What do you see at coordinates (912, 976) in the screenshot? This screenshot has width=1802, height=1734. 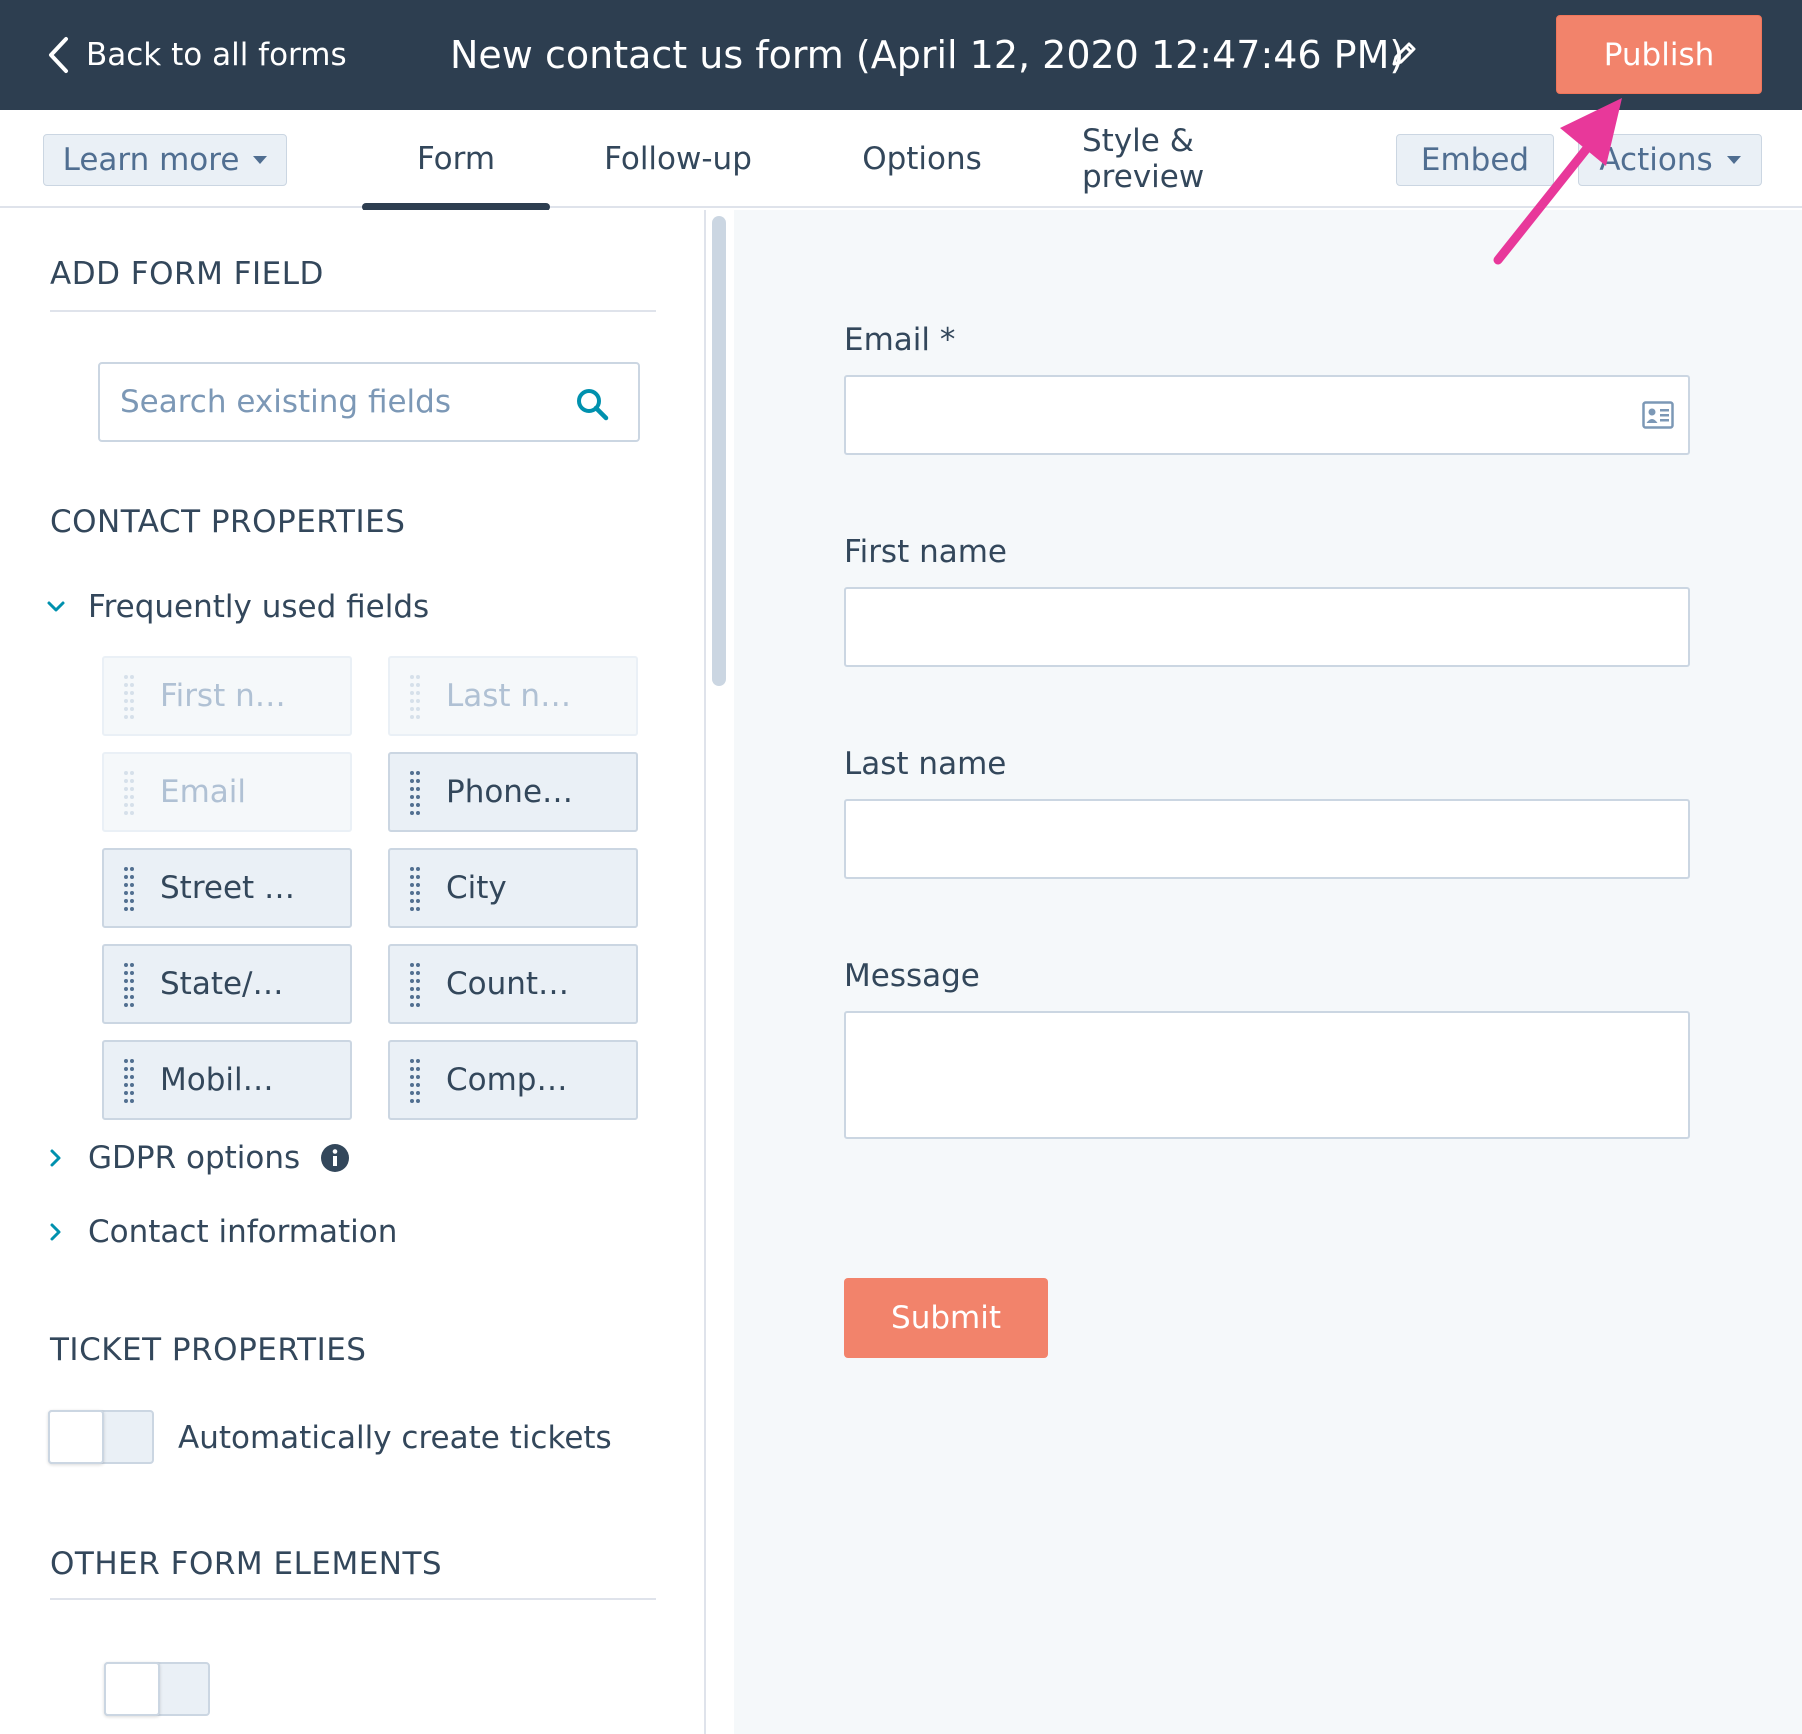 I see `message-field-label: Message` at bounding box center [912, 976].